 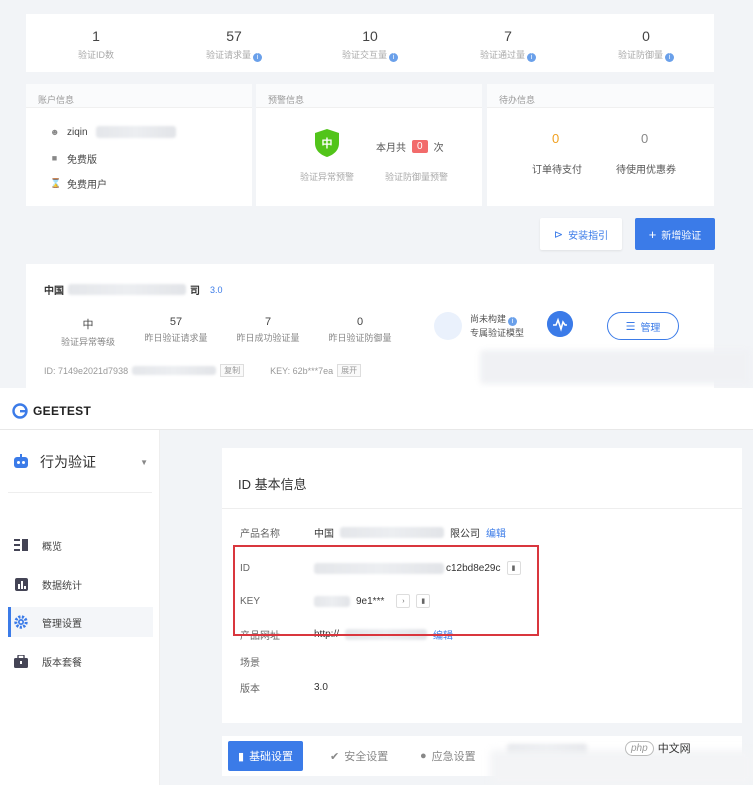 What do you see at coordinates (250, 663) in the screenshot?
I see `field-label: 场景` at bounding box center [250, 663].